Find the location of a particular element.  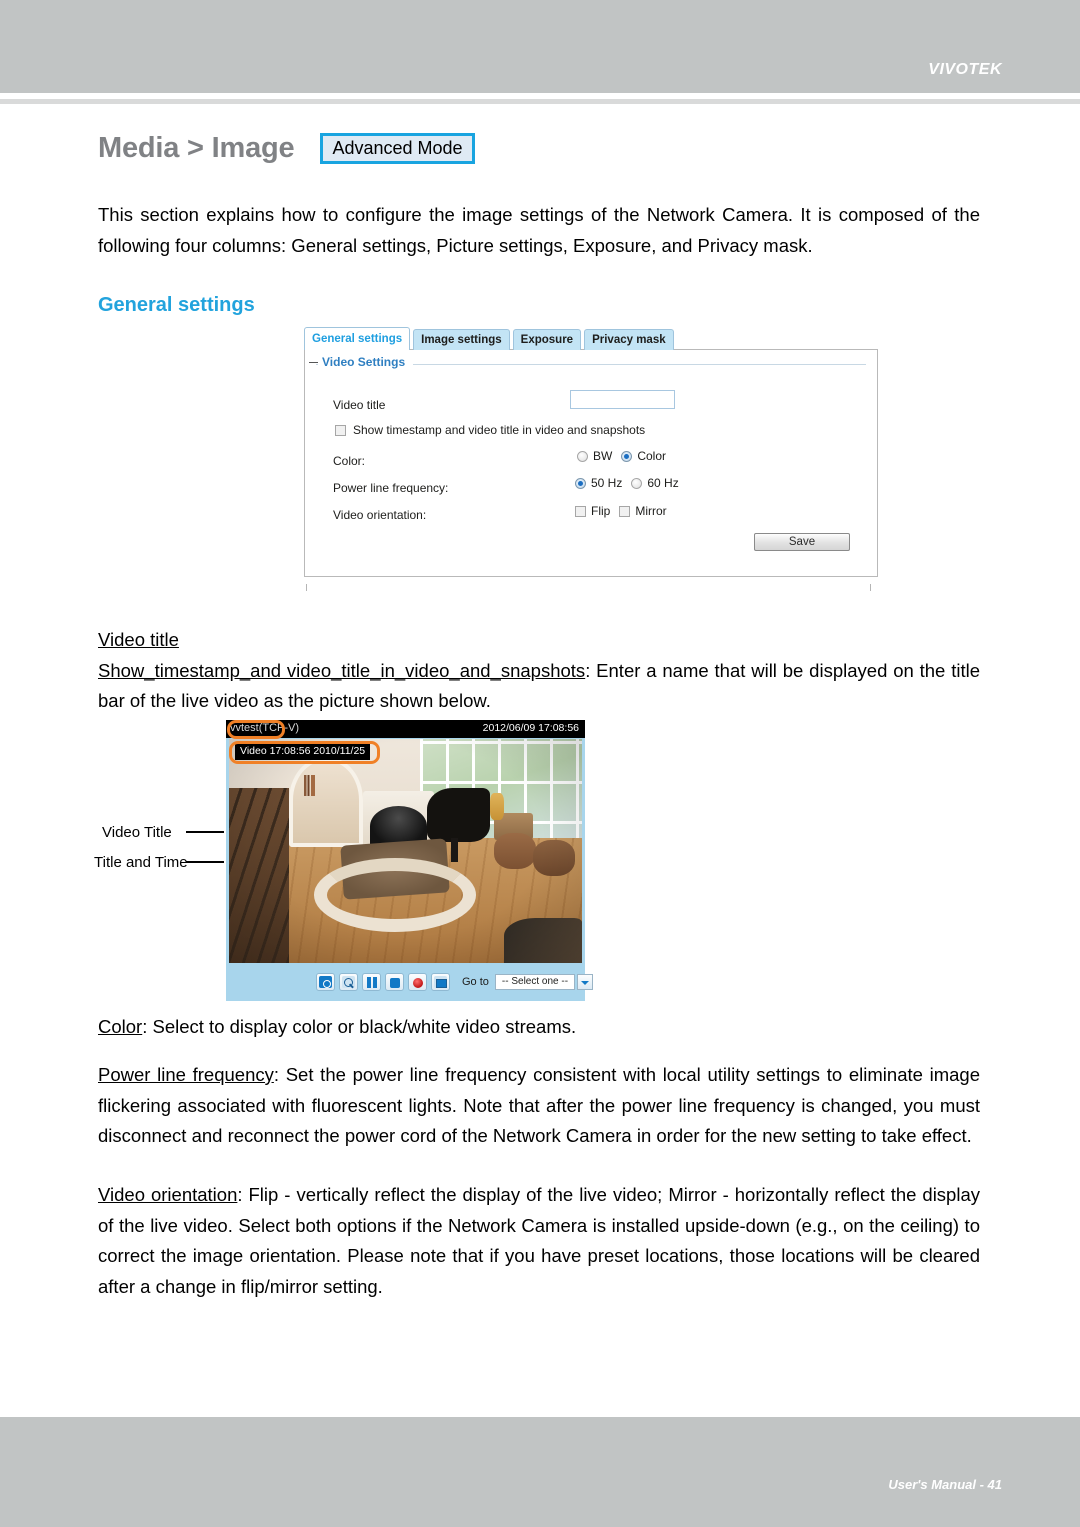

callout-title-and-time-leader is located at coordinates (205, 862).